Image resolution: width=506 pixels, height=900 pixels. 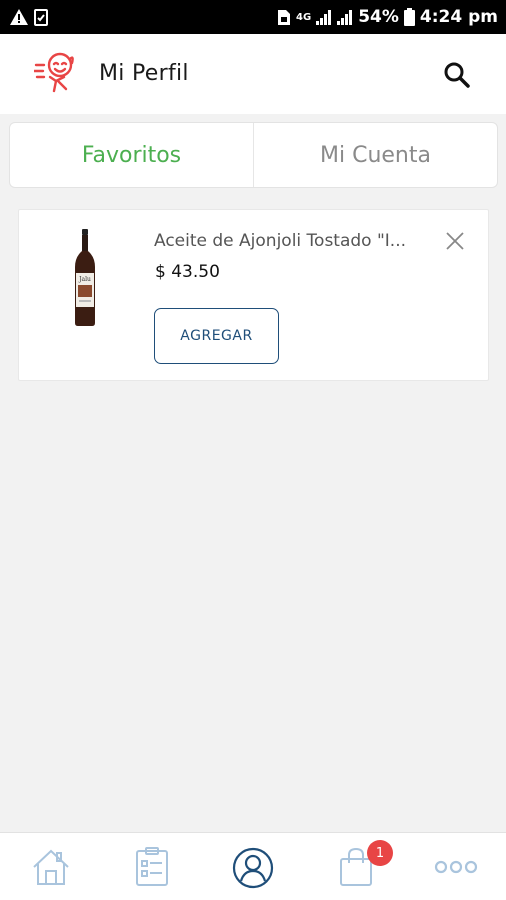 What do you see at coordinates (409, 17) in the screenshot?
I see `battery-icon` at bounding box center [409, 17].